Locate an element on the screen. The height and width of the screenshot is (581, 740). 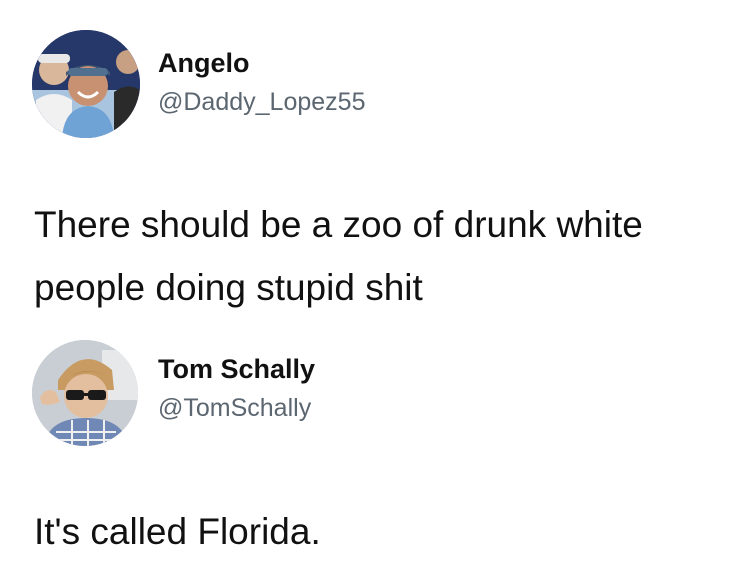
tweet-text: It's called Florida. is located at coordinates (177, 531).